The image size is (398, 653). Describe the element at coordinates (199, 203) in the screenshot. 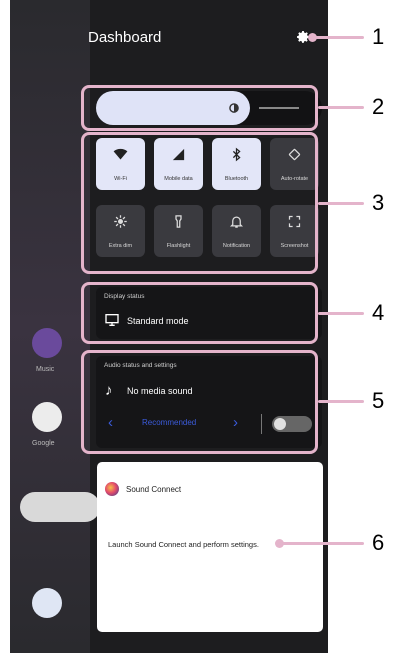

I see `highlight-tiles` at that location.